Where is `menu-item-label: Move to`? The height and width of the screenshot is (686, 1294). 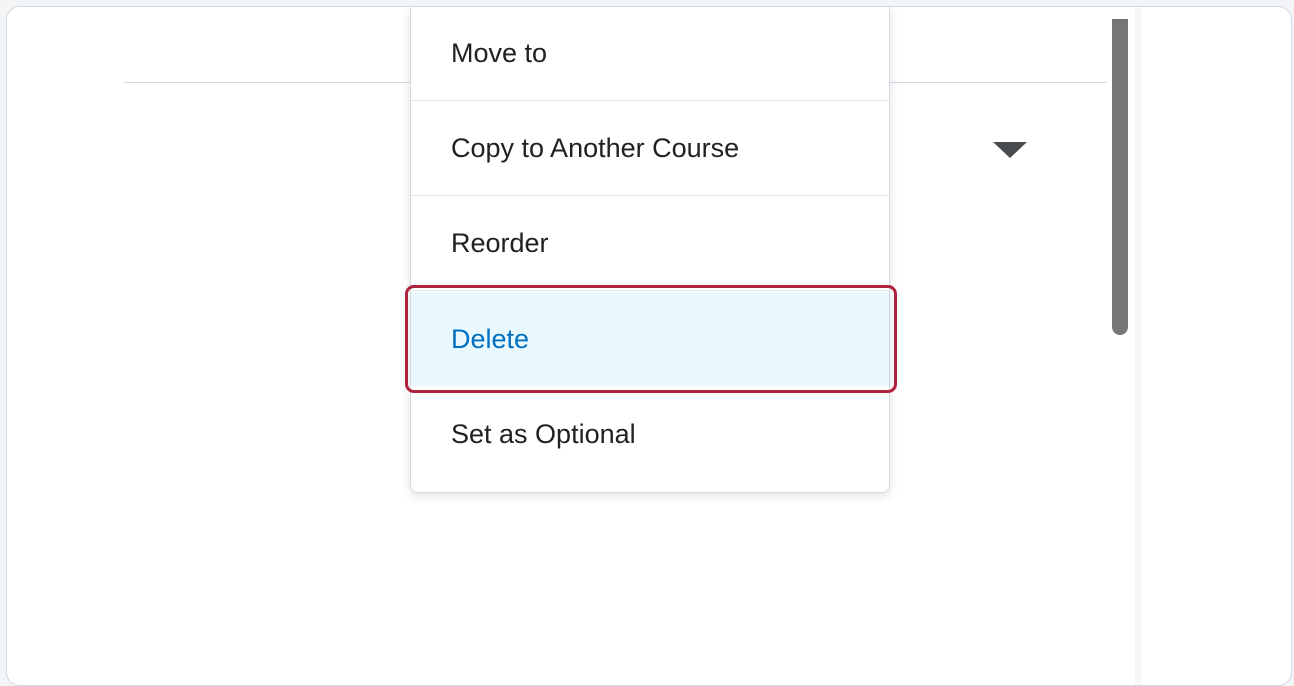
menu-item-label: Move to is located at coordinates (499, 53).